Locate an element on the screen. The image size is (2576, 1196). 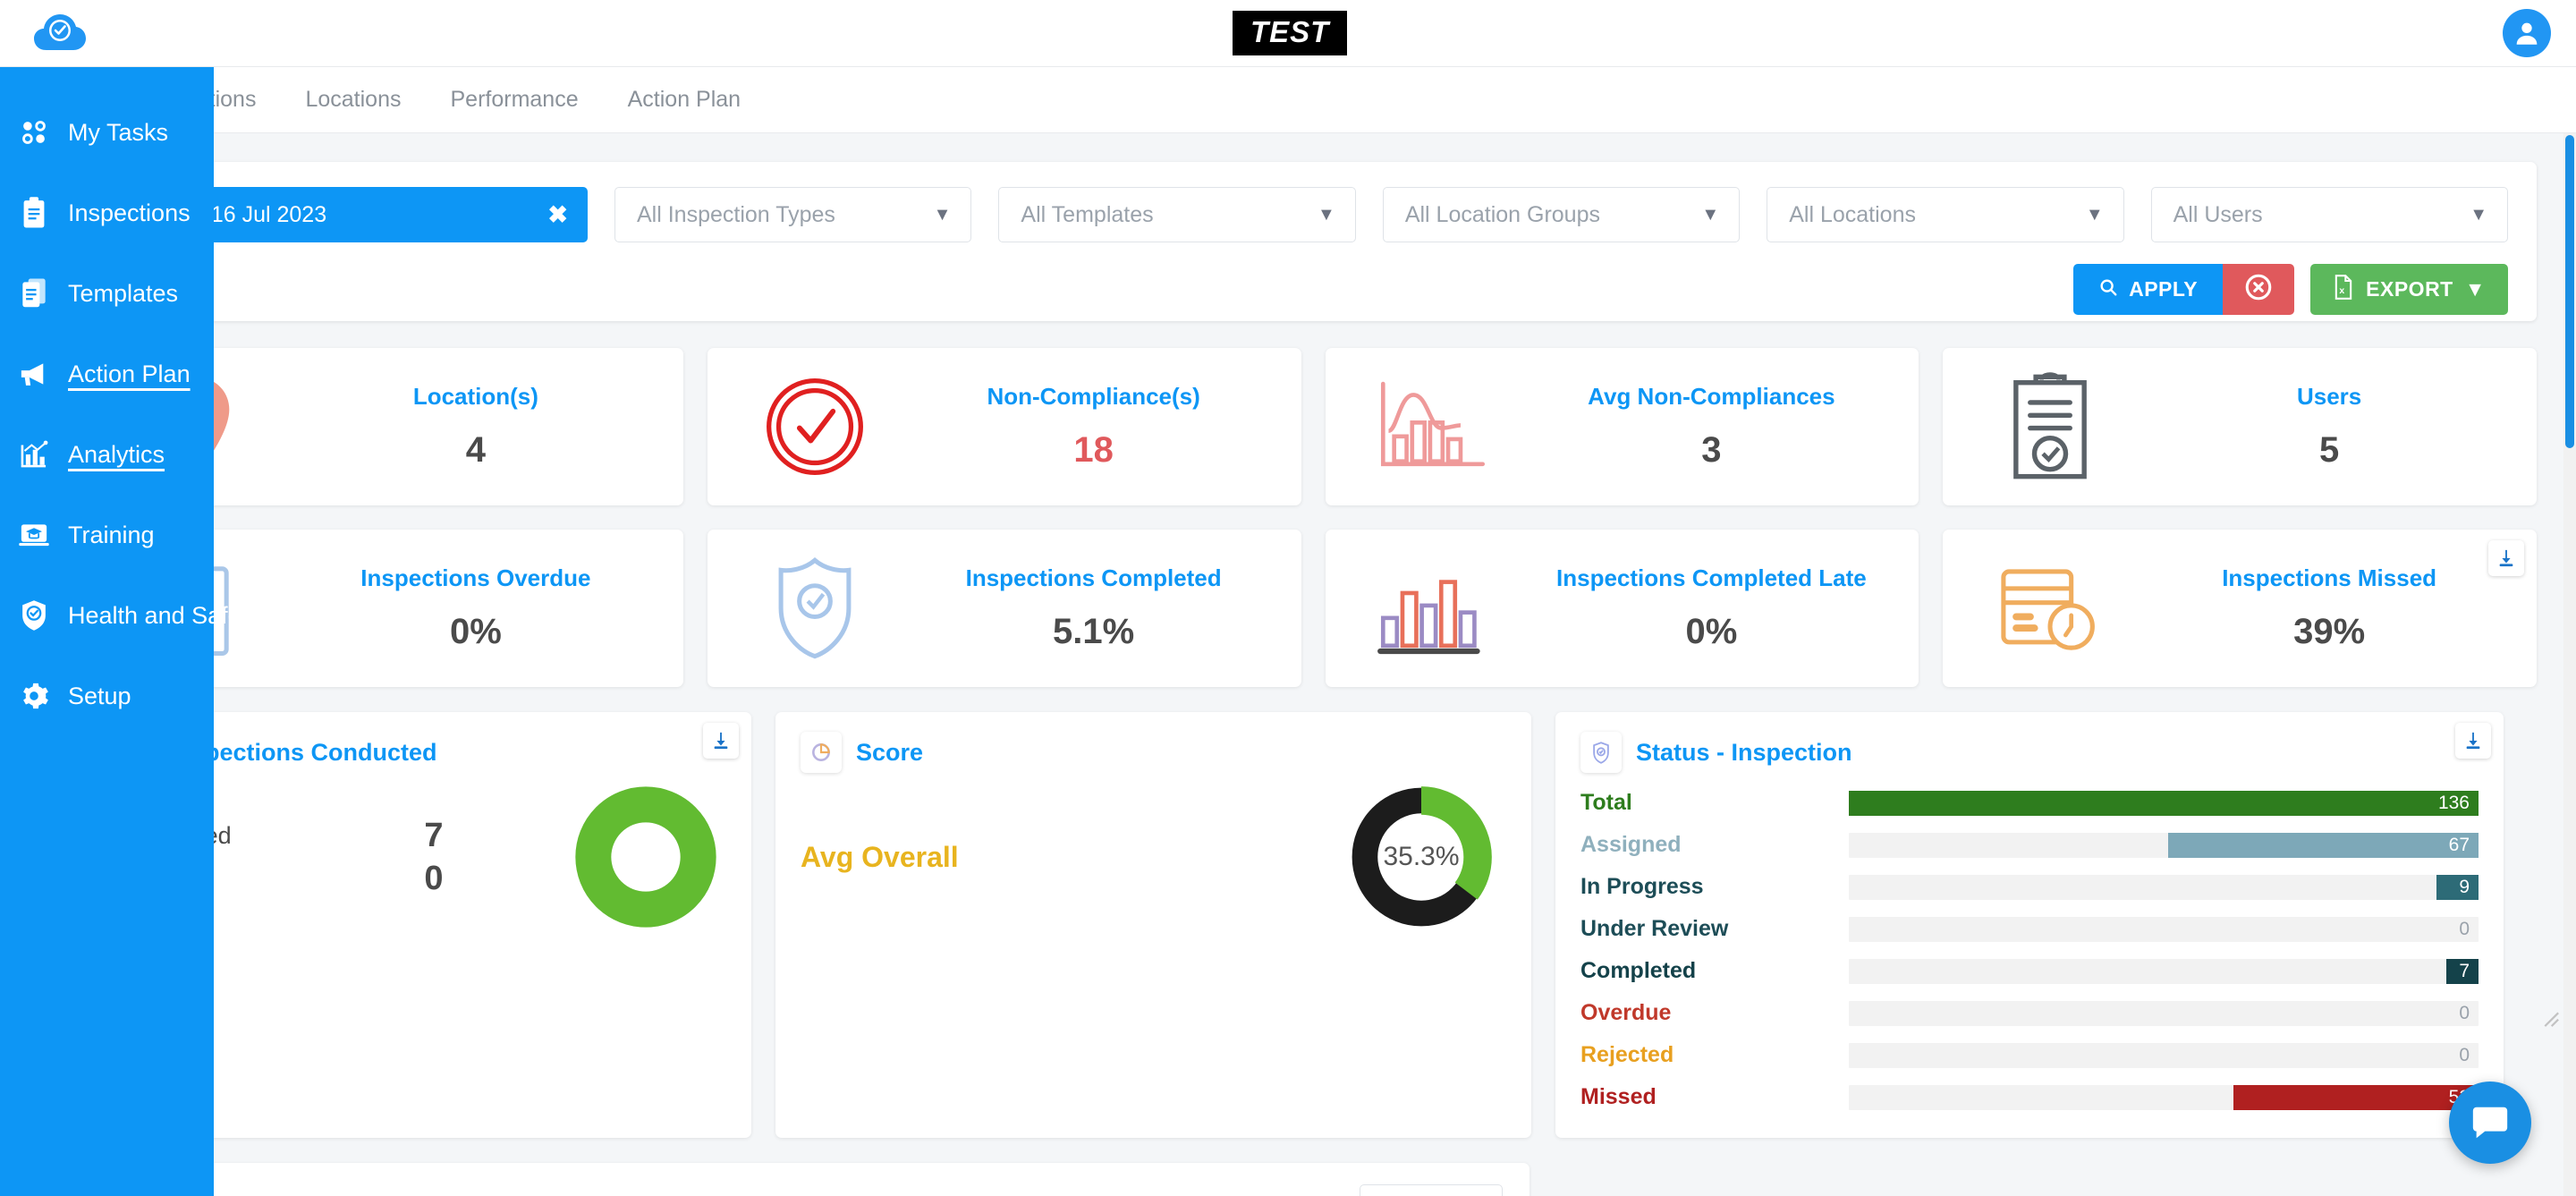
apply-button: APPLY is located at coordinates (2148, 289).